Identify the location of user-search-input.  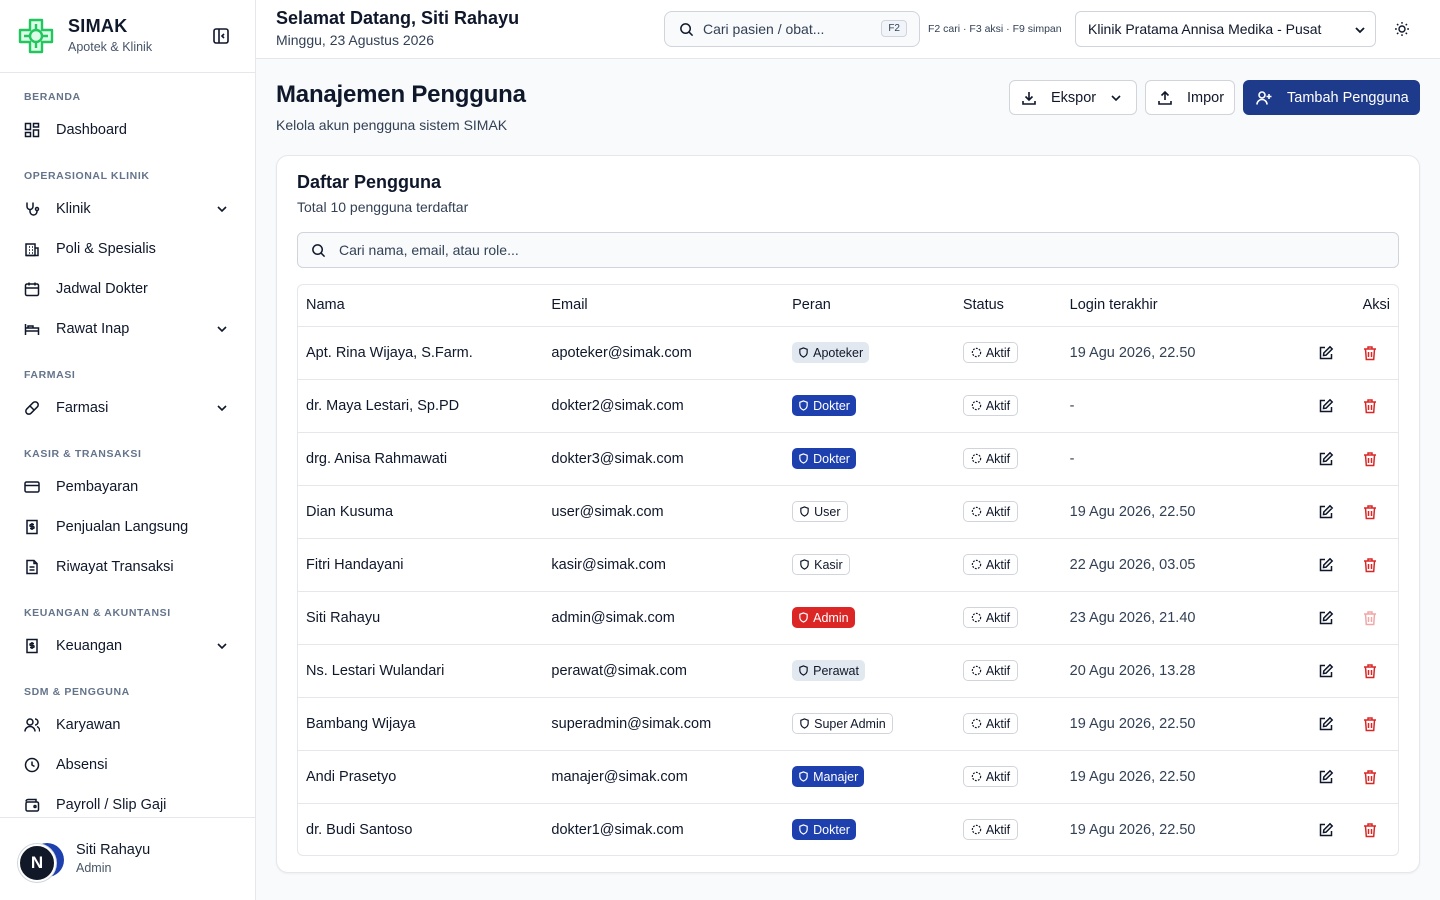
(839, 250).